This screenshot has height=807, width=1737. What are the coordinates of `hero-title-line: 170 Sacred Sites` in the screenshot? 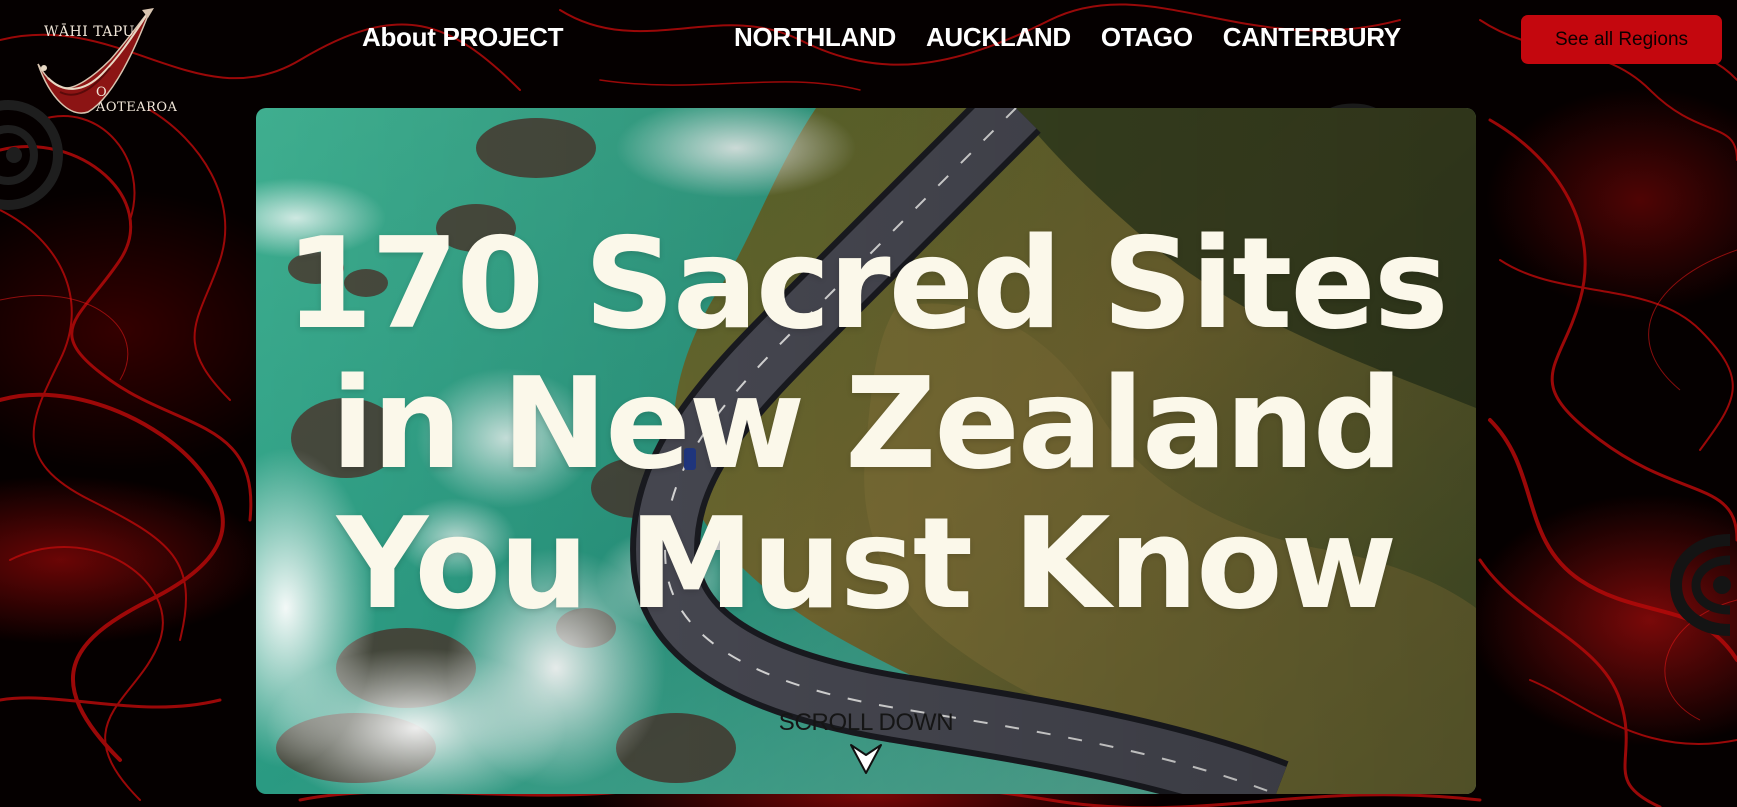 It's located at (867, 284).